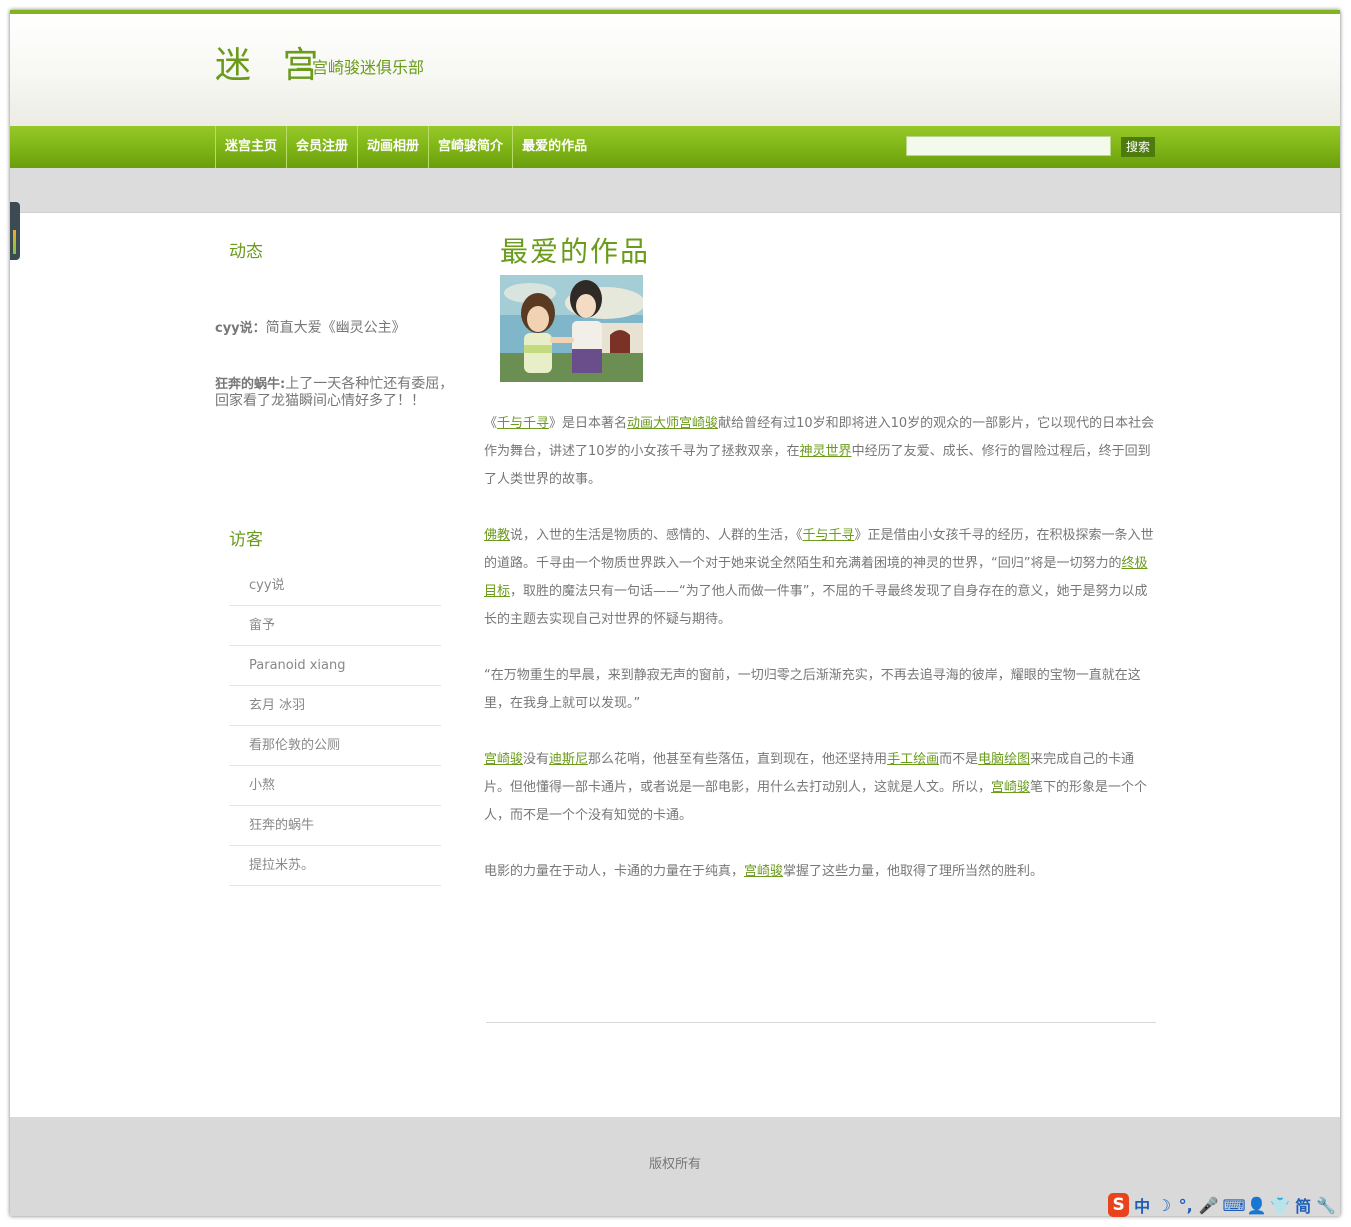 This screenshot has height=1227, width=1351. What do you see at coordinates (575, 251) in the screenshot?
I see `page-title: 最爱的作品` at bounding box center [575, 251].